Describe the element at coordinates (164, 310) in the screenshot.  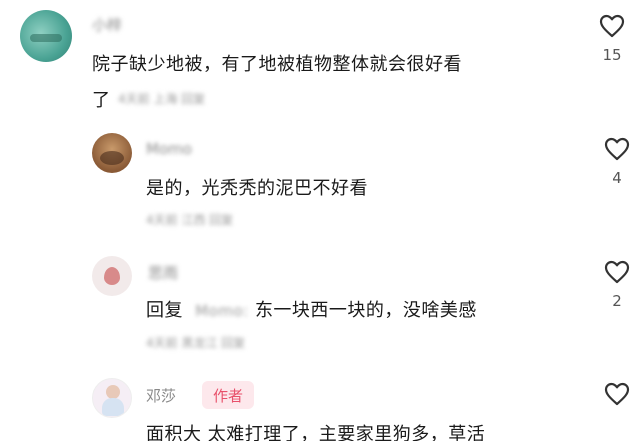
I see `reply-prefix: 回复` at that location.